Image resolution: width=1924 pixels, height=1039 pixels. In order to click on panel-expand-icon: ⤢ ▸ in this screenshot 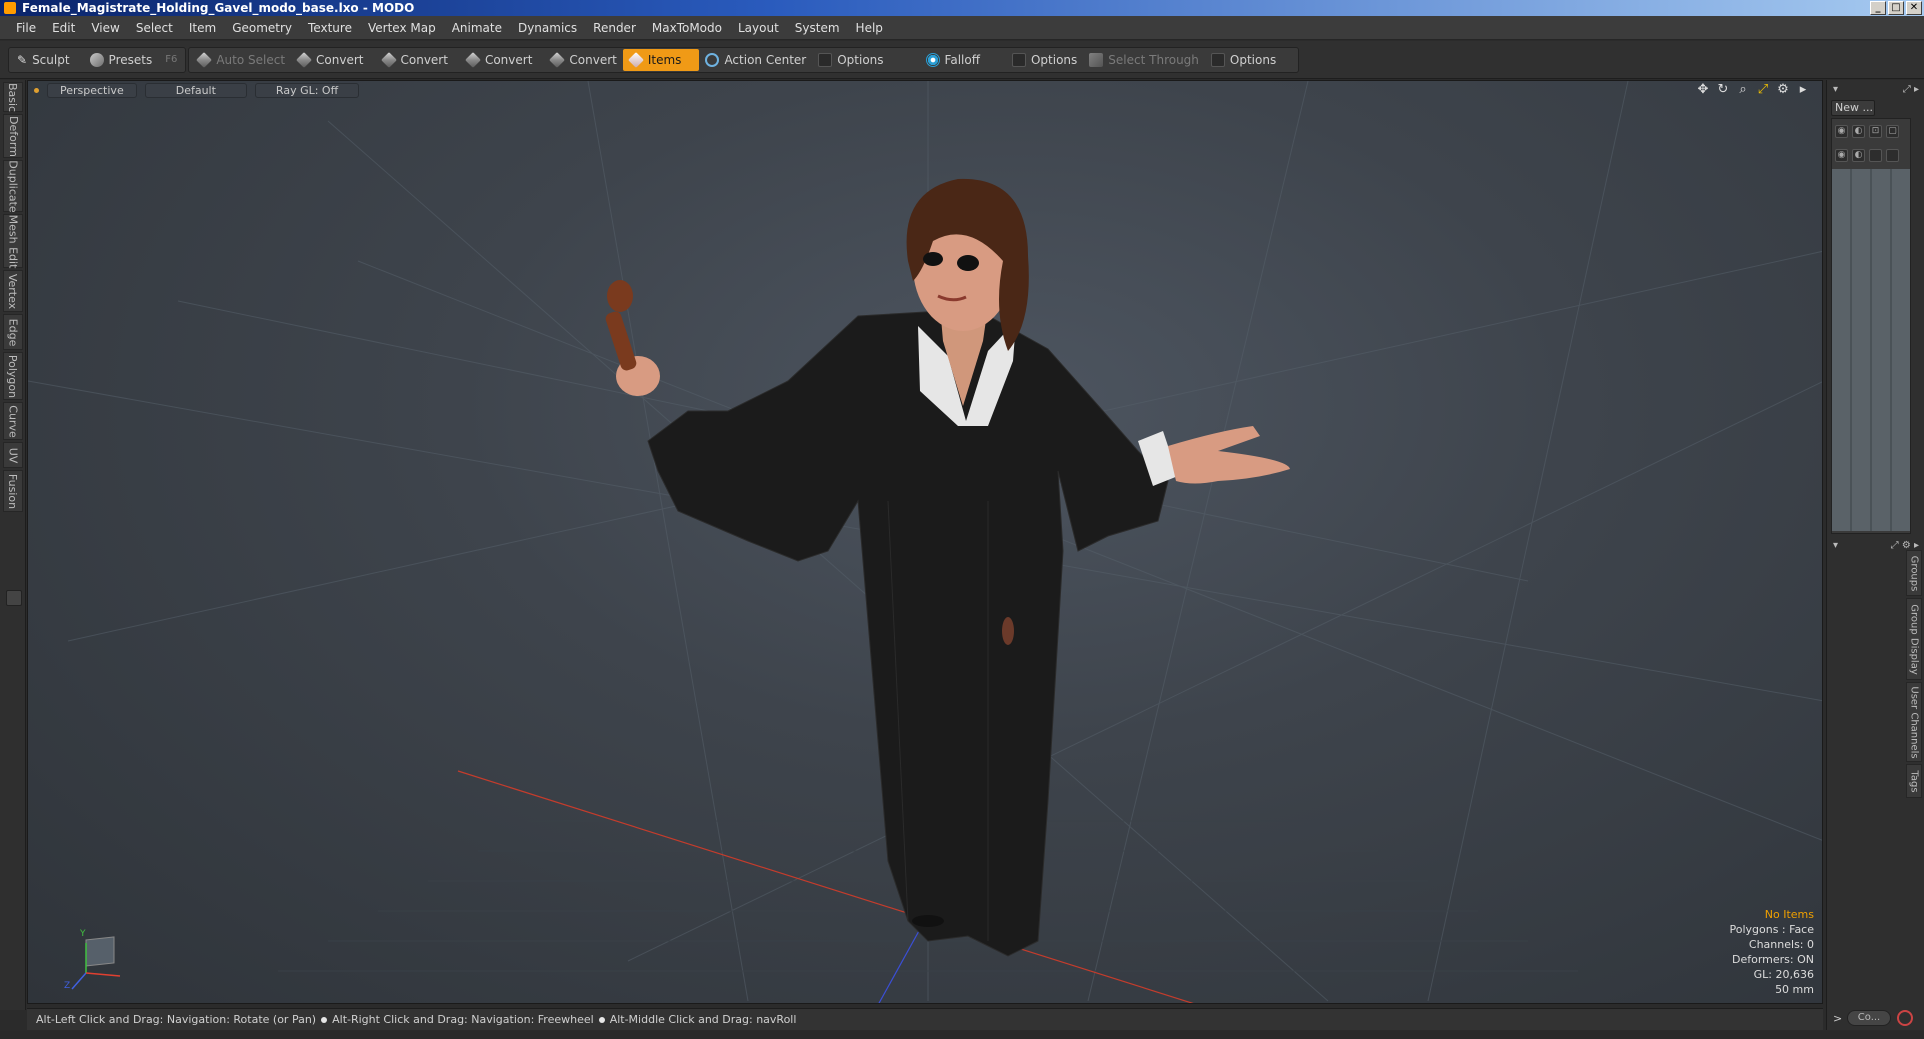, I will do `click(1911, 89)`.